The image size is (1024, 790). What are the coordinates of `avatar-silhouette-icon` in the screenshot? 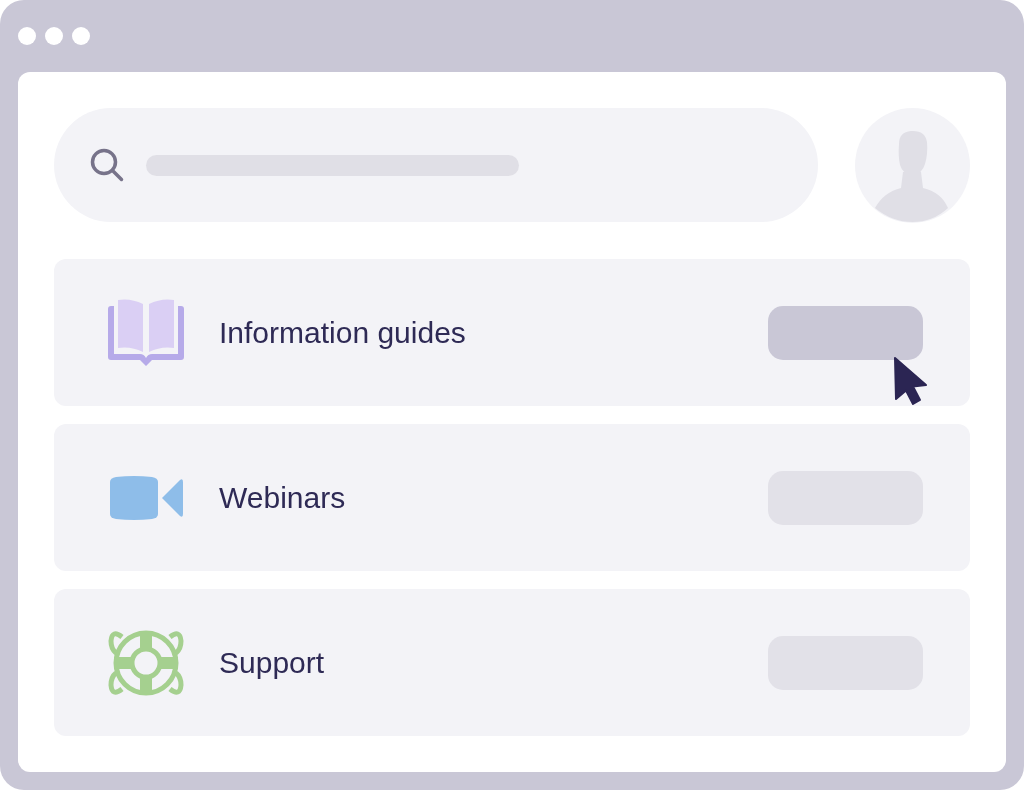 It's located at (912, 165).